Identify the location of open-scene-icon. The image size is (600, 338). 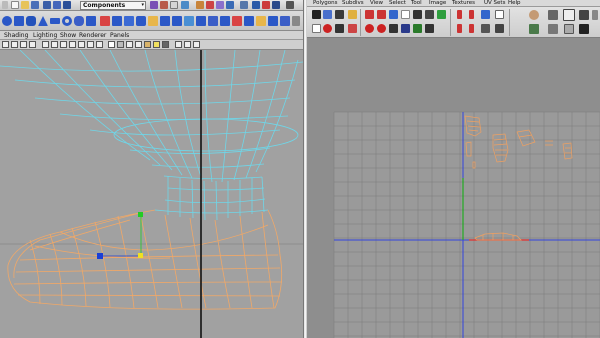
(25, 5).